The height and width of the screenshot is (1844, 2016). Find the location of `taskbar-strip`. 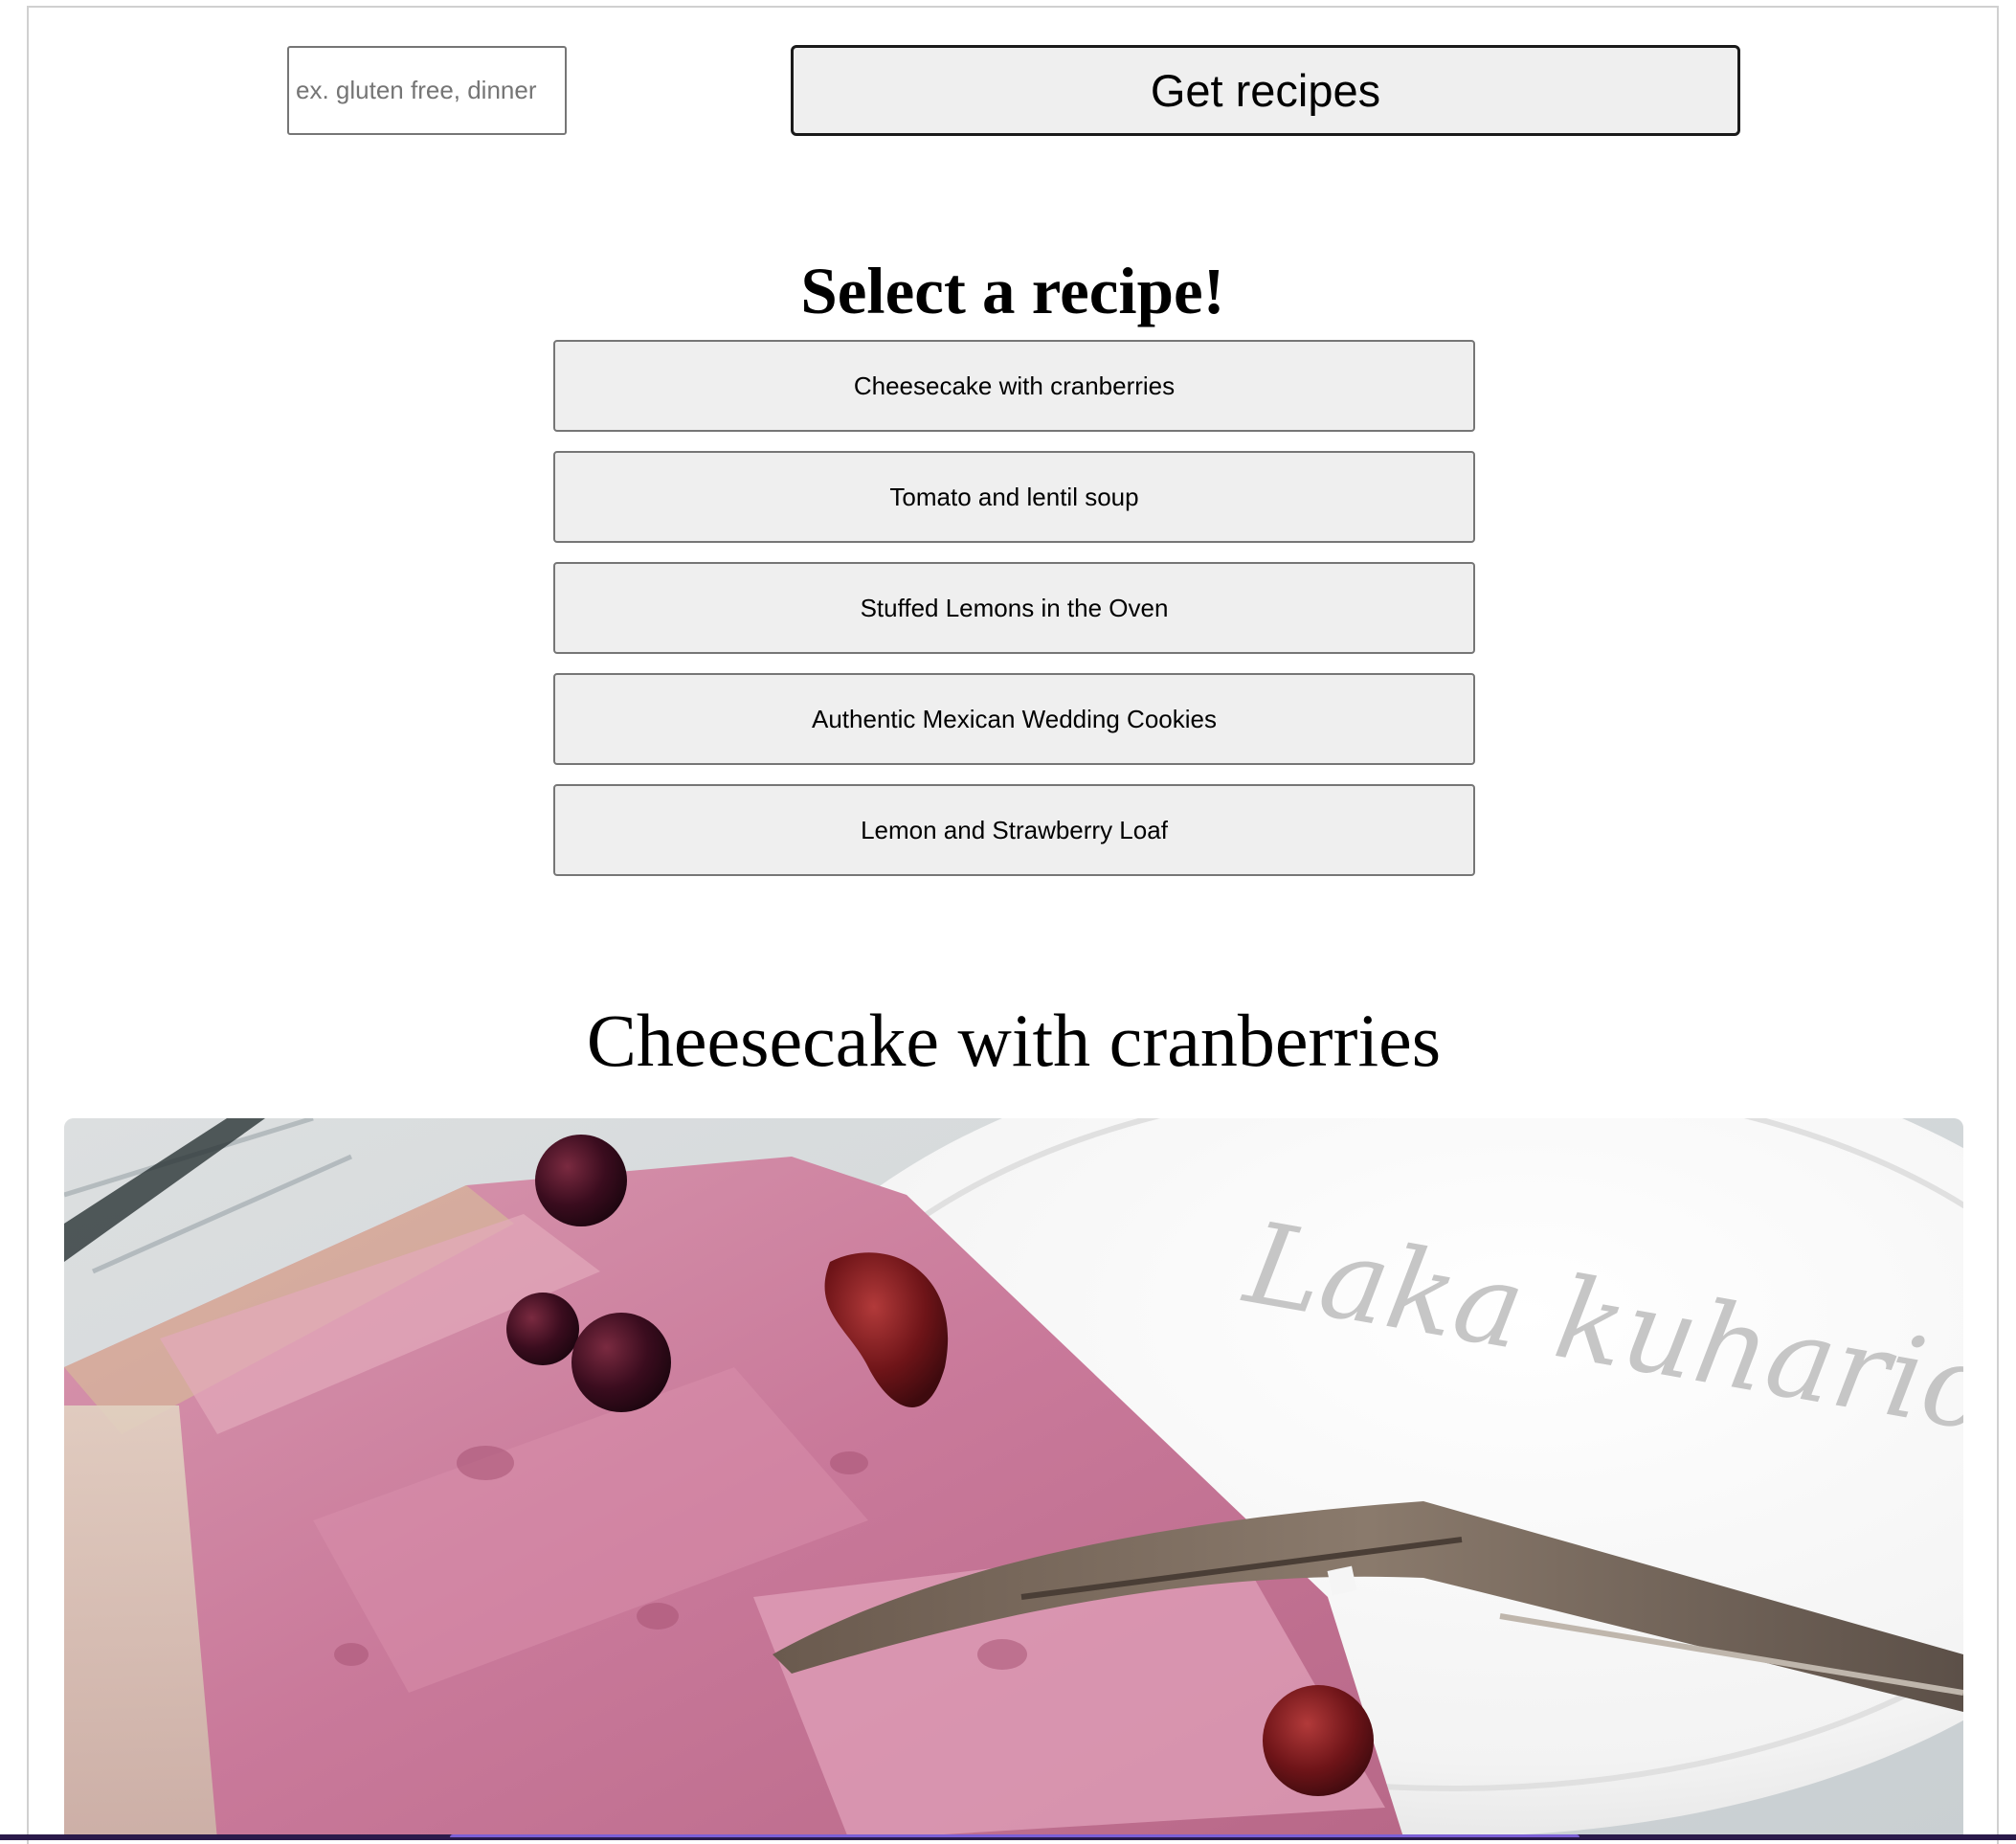

taskbar-strip is located at coordinates (1008, 1837).